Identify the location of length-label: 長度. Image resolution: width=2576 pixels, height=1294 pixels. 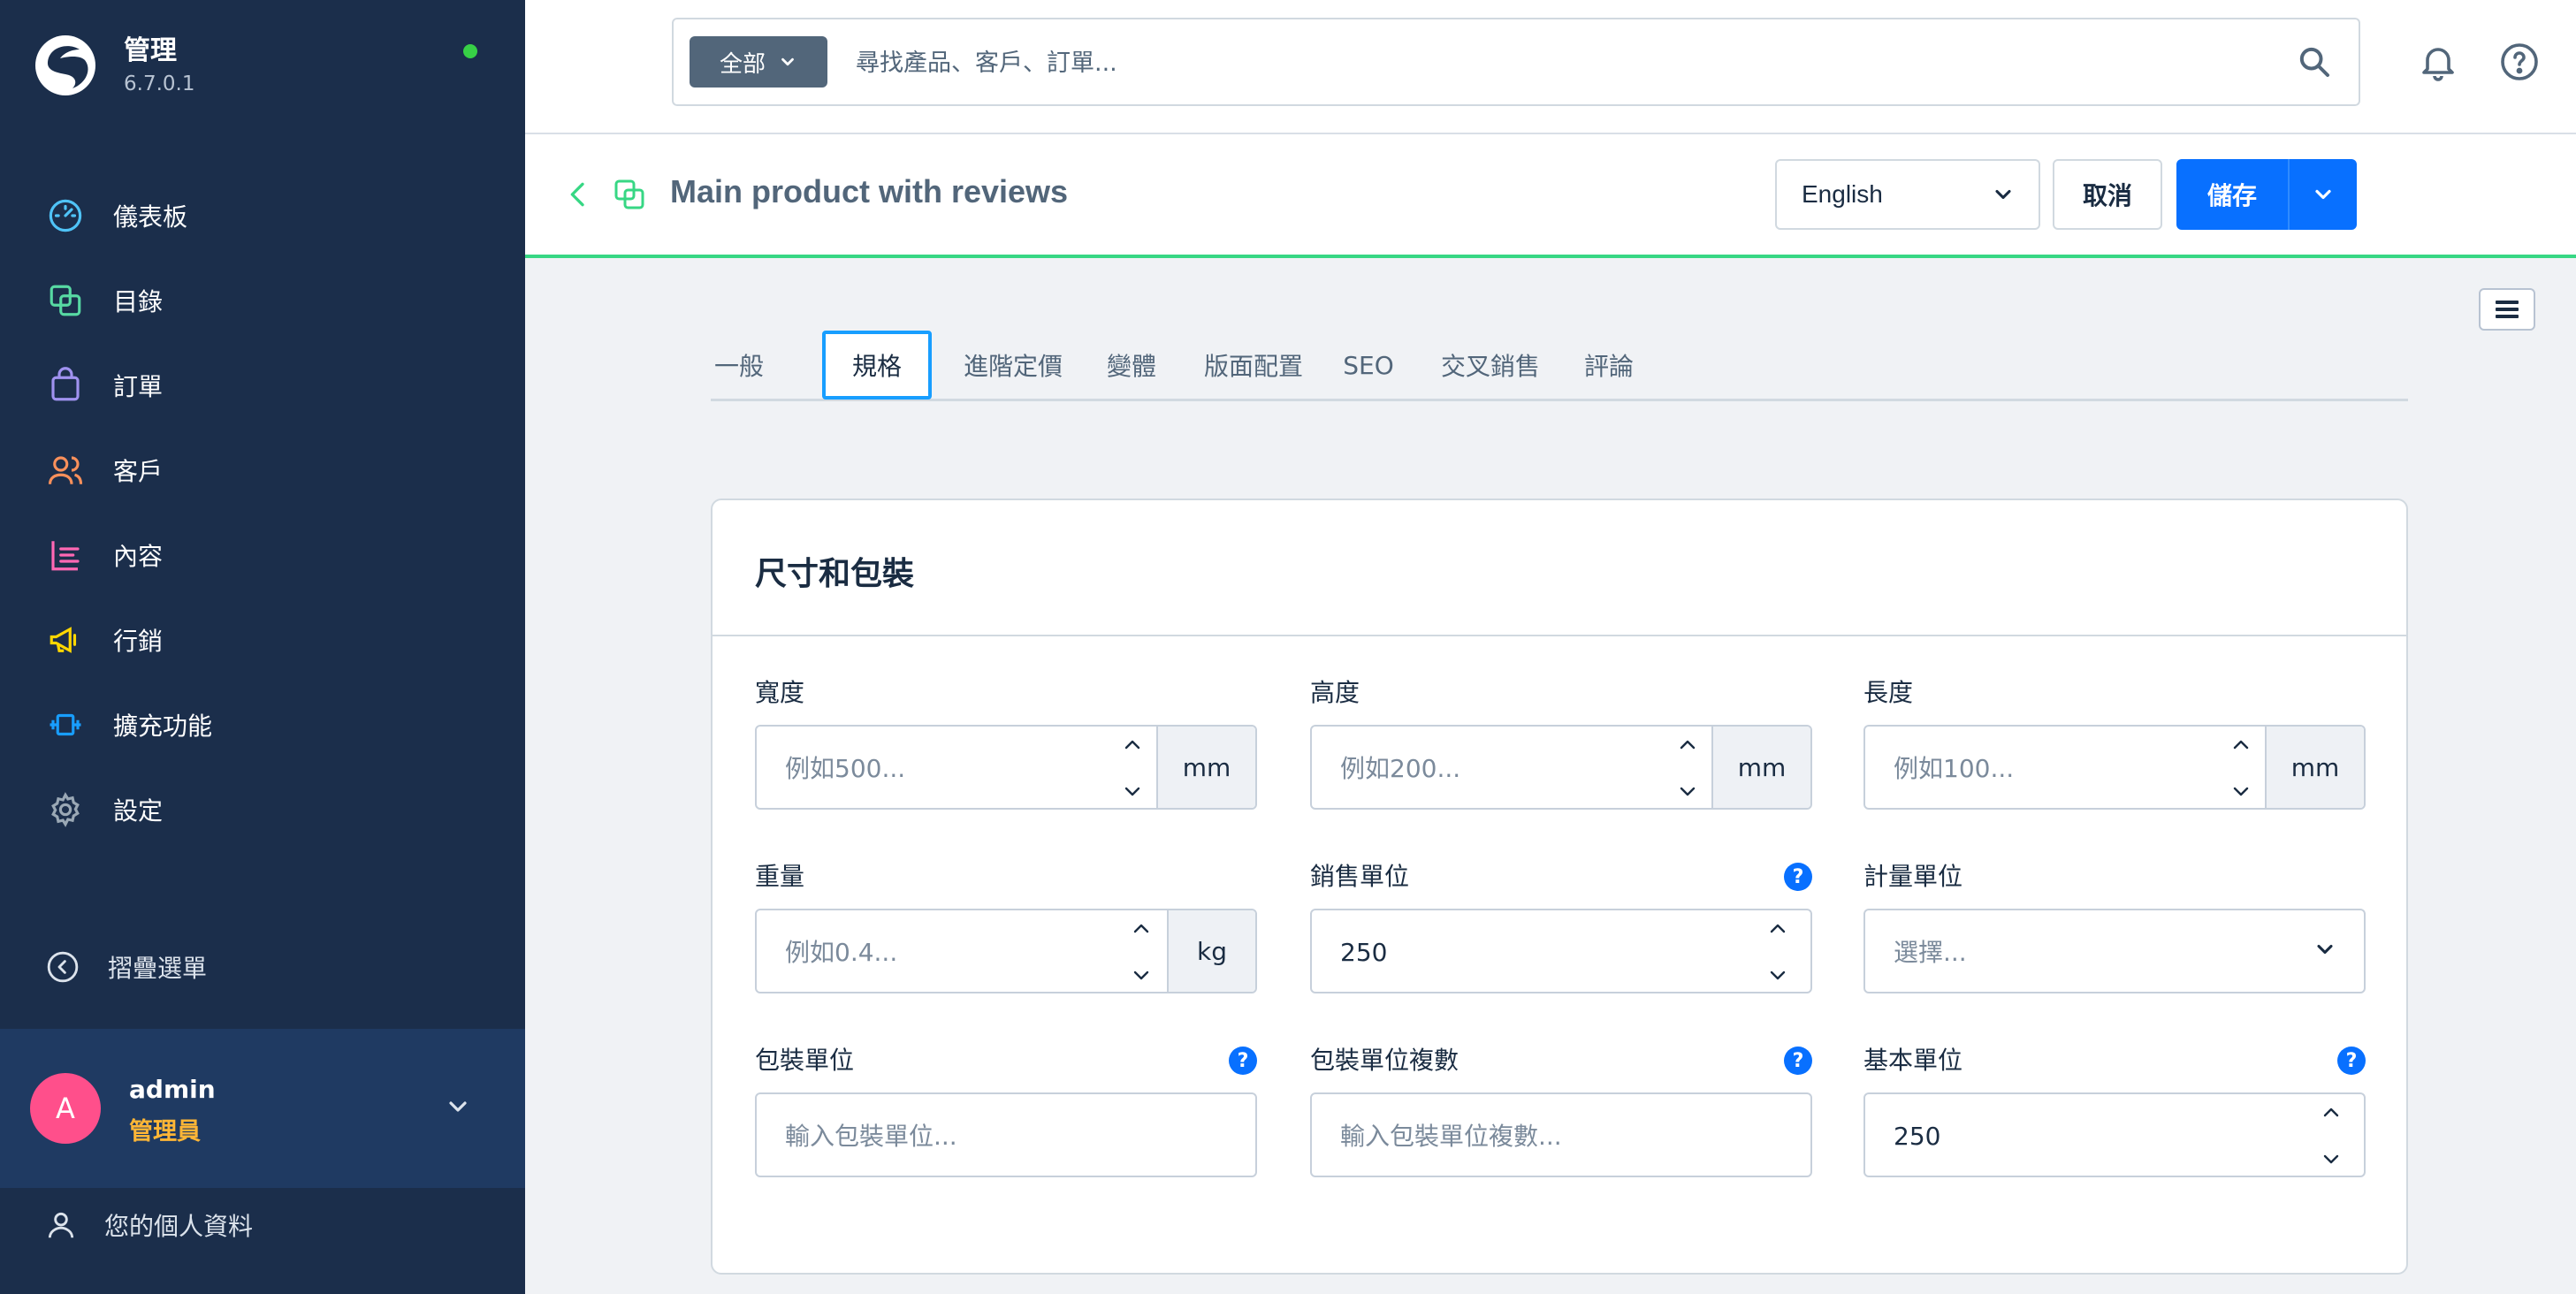
(1888, 692).